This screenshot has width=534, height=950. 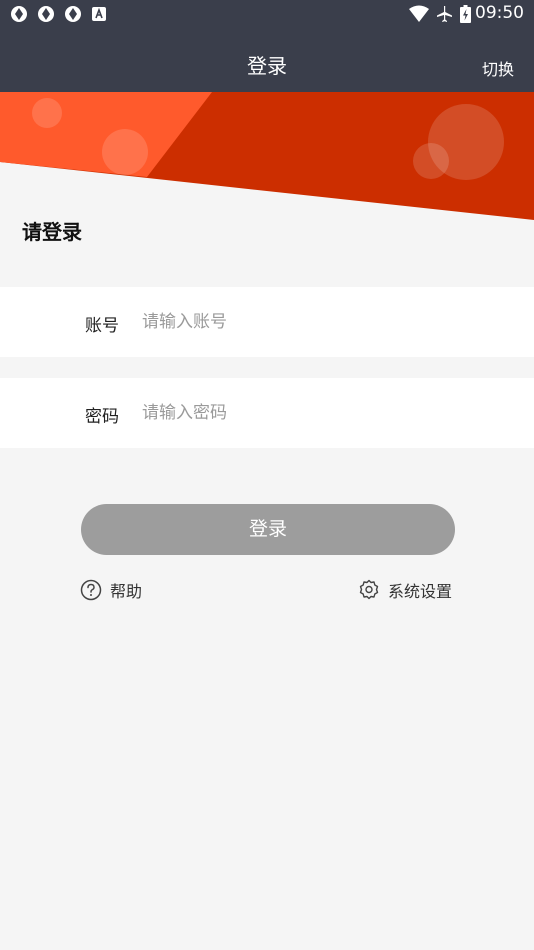 I want to click on system-settings-link: 系统设置, so click(x=405, y=590).